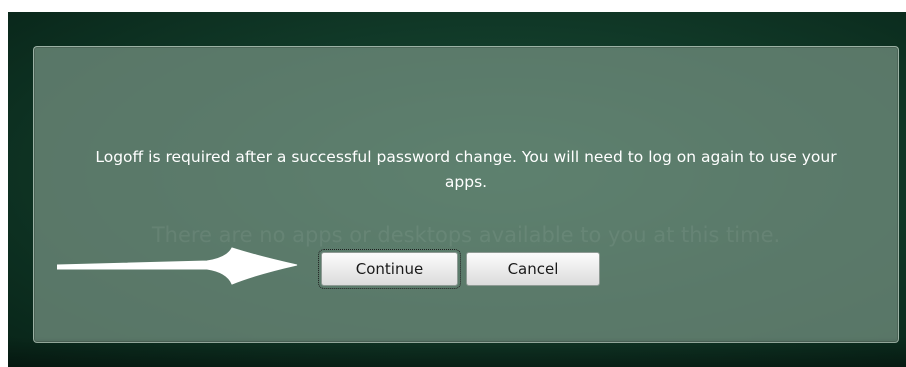 The image size is (906, 367). What do you see at coordinates (389, 269) in the screenshot?
I see `continue-button: Continue` at bounding box center [389, 269].